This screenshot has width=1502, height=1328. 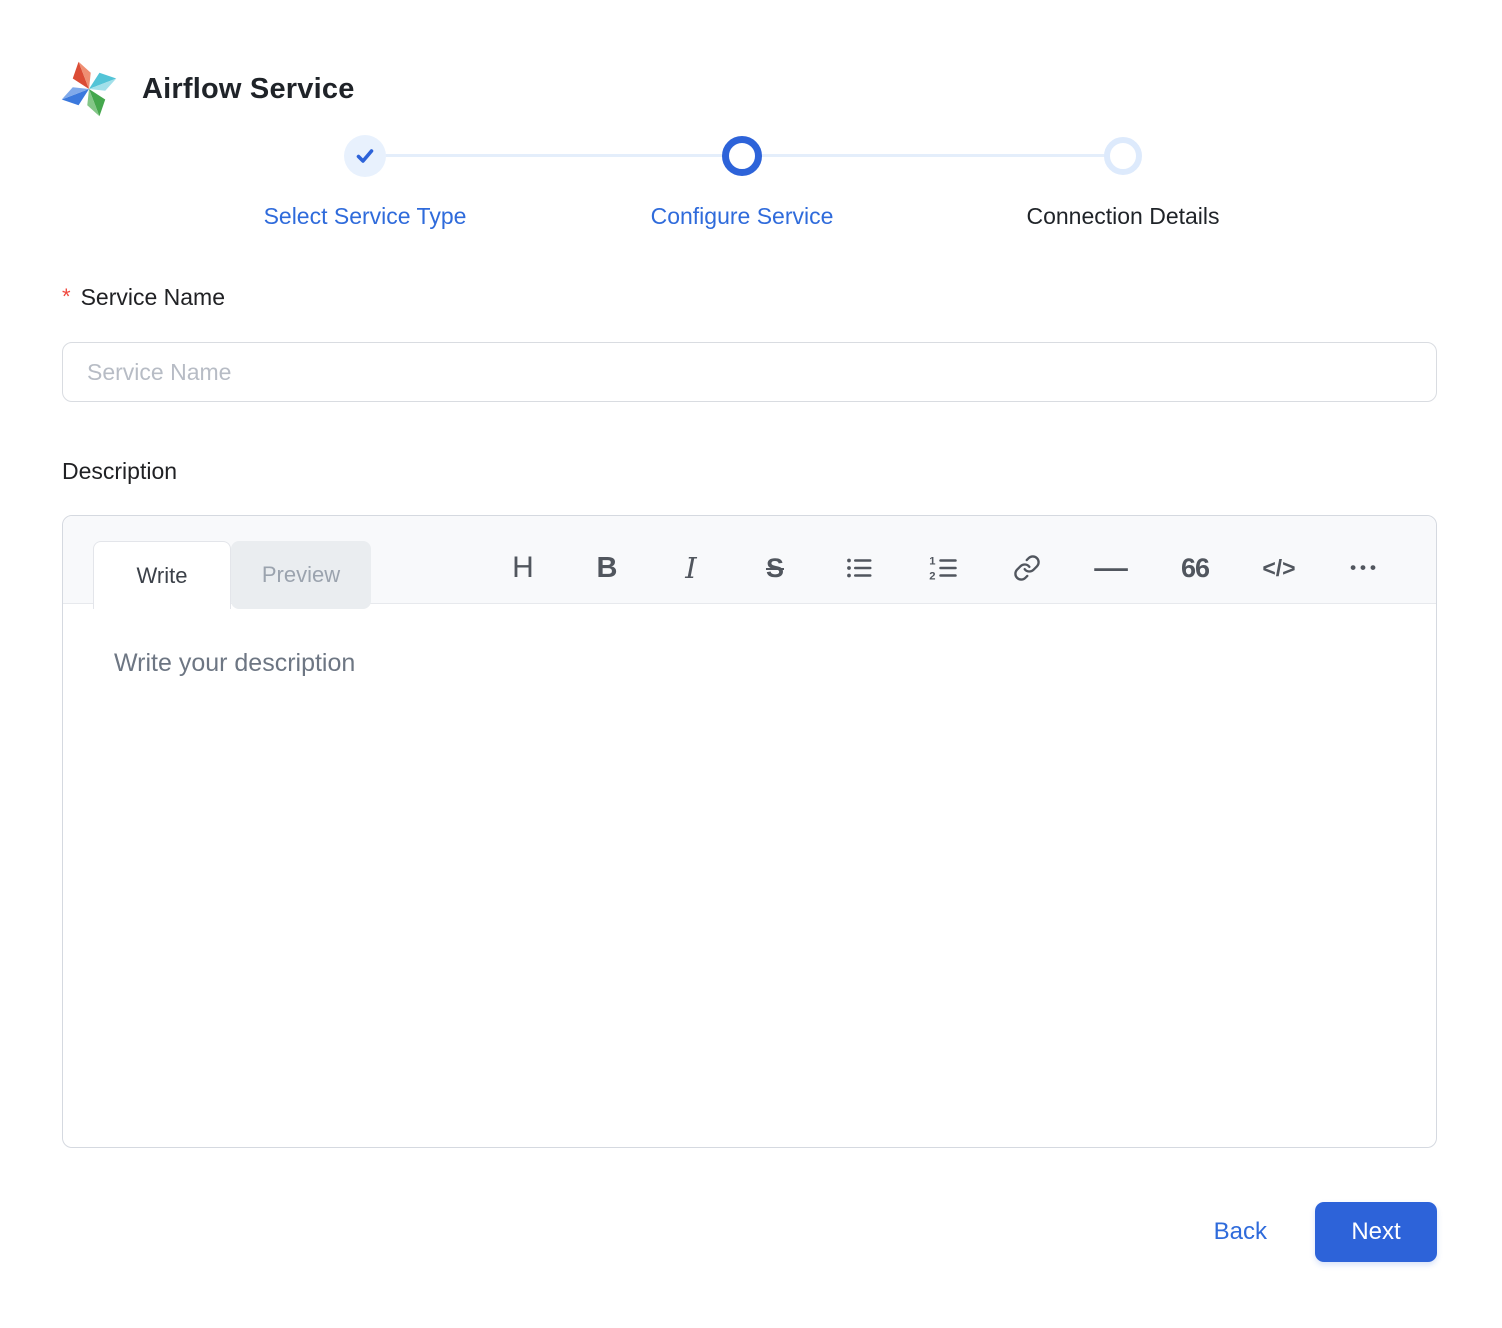 What do you see at coordinates (120, 471) in the screenshot?
I see `description-label: Description` at bounding box center [120, 471].